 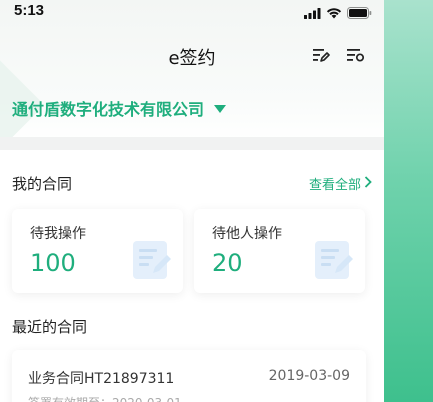 I want to click on contract-name: 业务合同HT21897311, so click(x=101, y=379).